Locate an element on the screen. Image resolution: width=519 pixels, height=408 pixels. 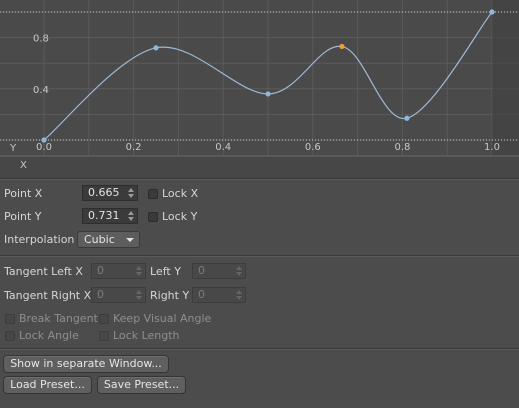
lock-y-label: Lock Y is located at coordinates (180, 216).